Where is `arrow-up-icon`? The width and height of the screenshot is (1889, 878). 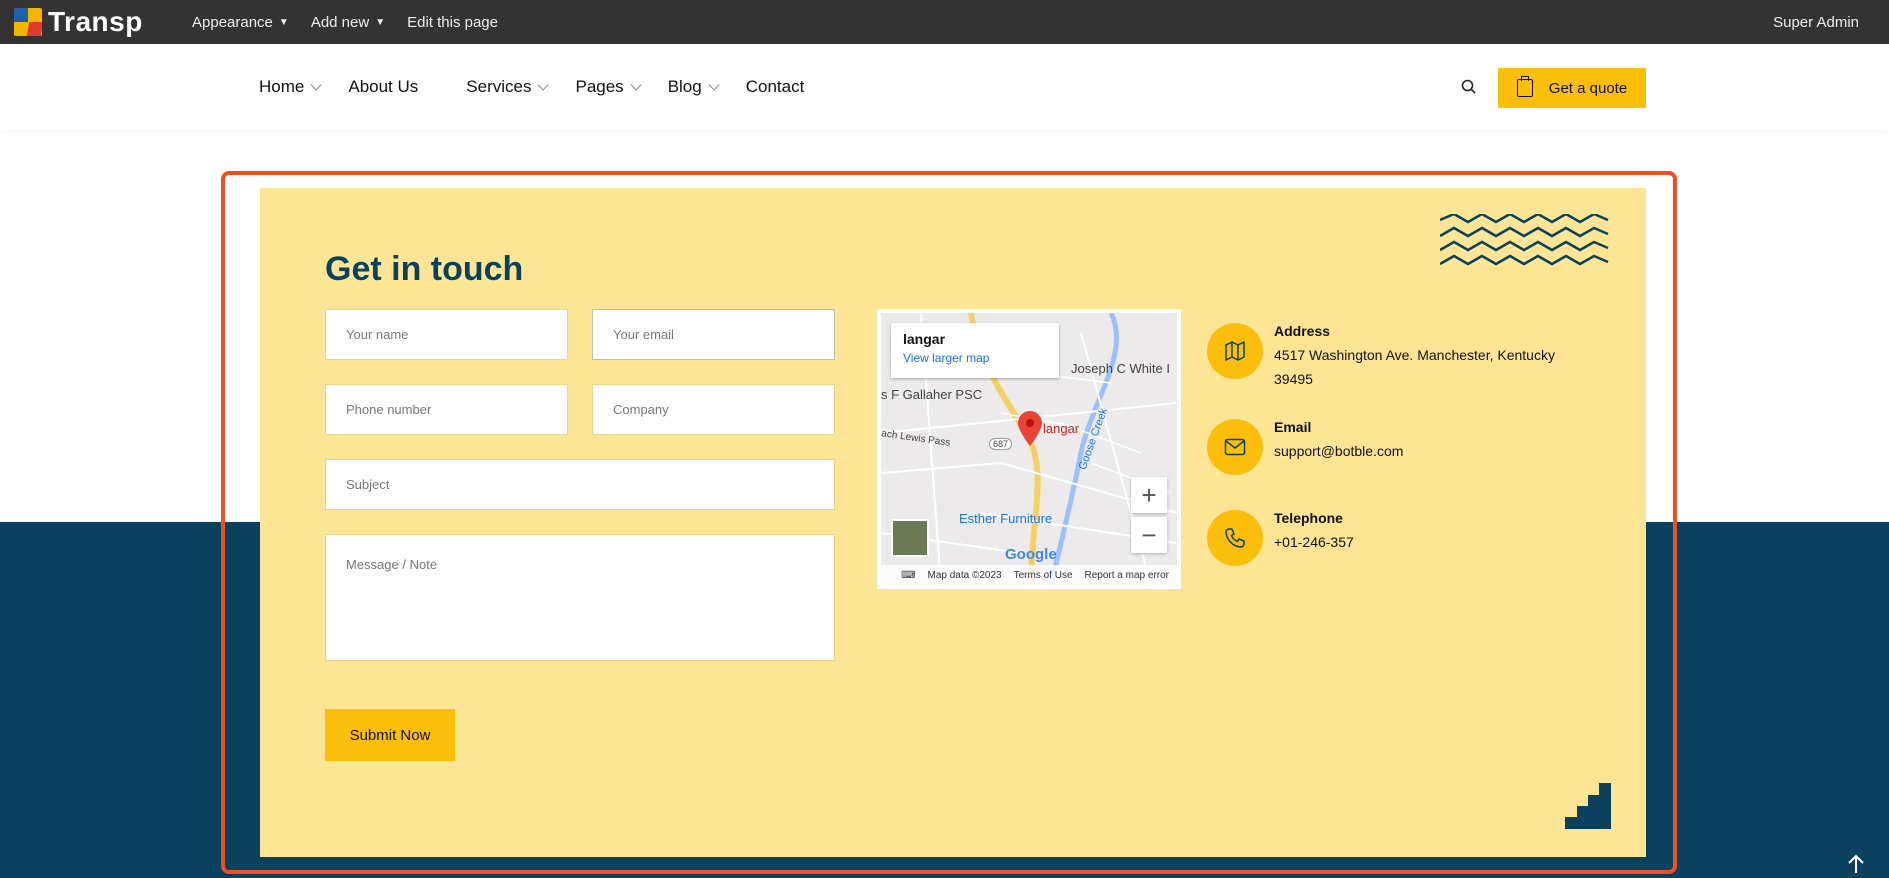 arrow-up-icon is located at coordinates (1856, 864).